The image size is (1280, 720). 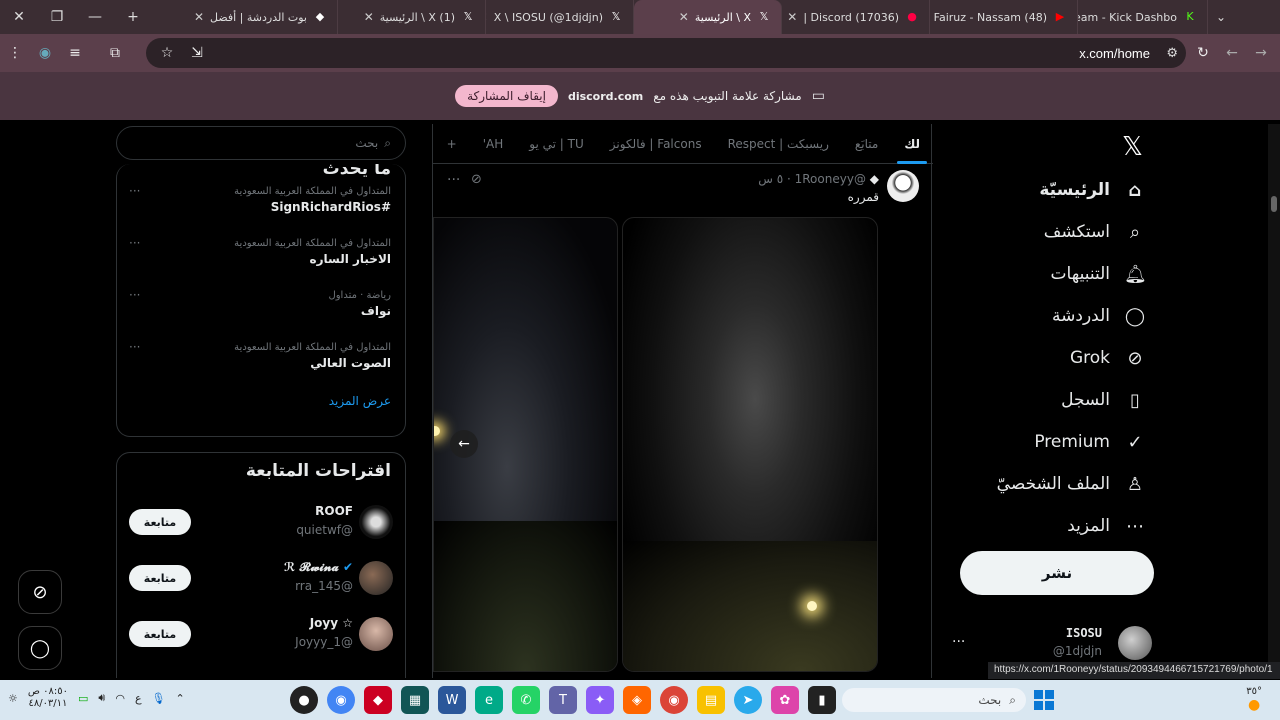 What do you see at coordinates (750, 444) in the screenshot?
I see `tweet-photo` at bounding box center [750, 444].